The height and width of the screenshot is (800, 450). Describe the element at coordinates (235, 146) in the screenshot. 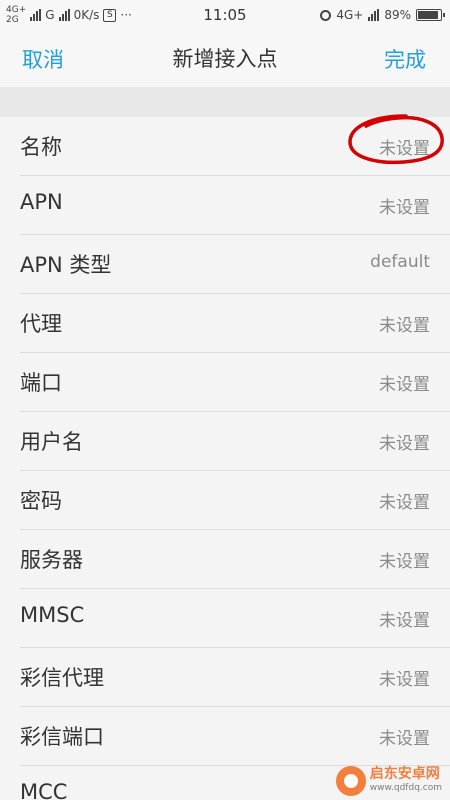

I see `list-item-name: 名称 未设置` at that location.